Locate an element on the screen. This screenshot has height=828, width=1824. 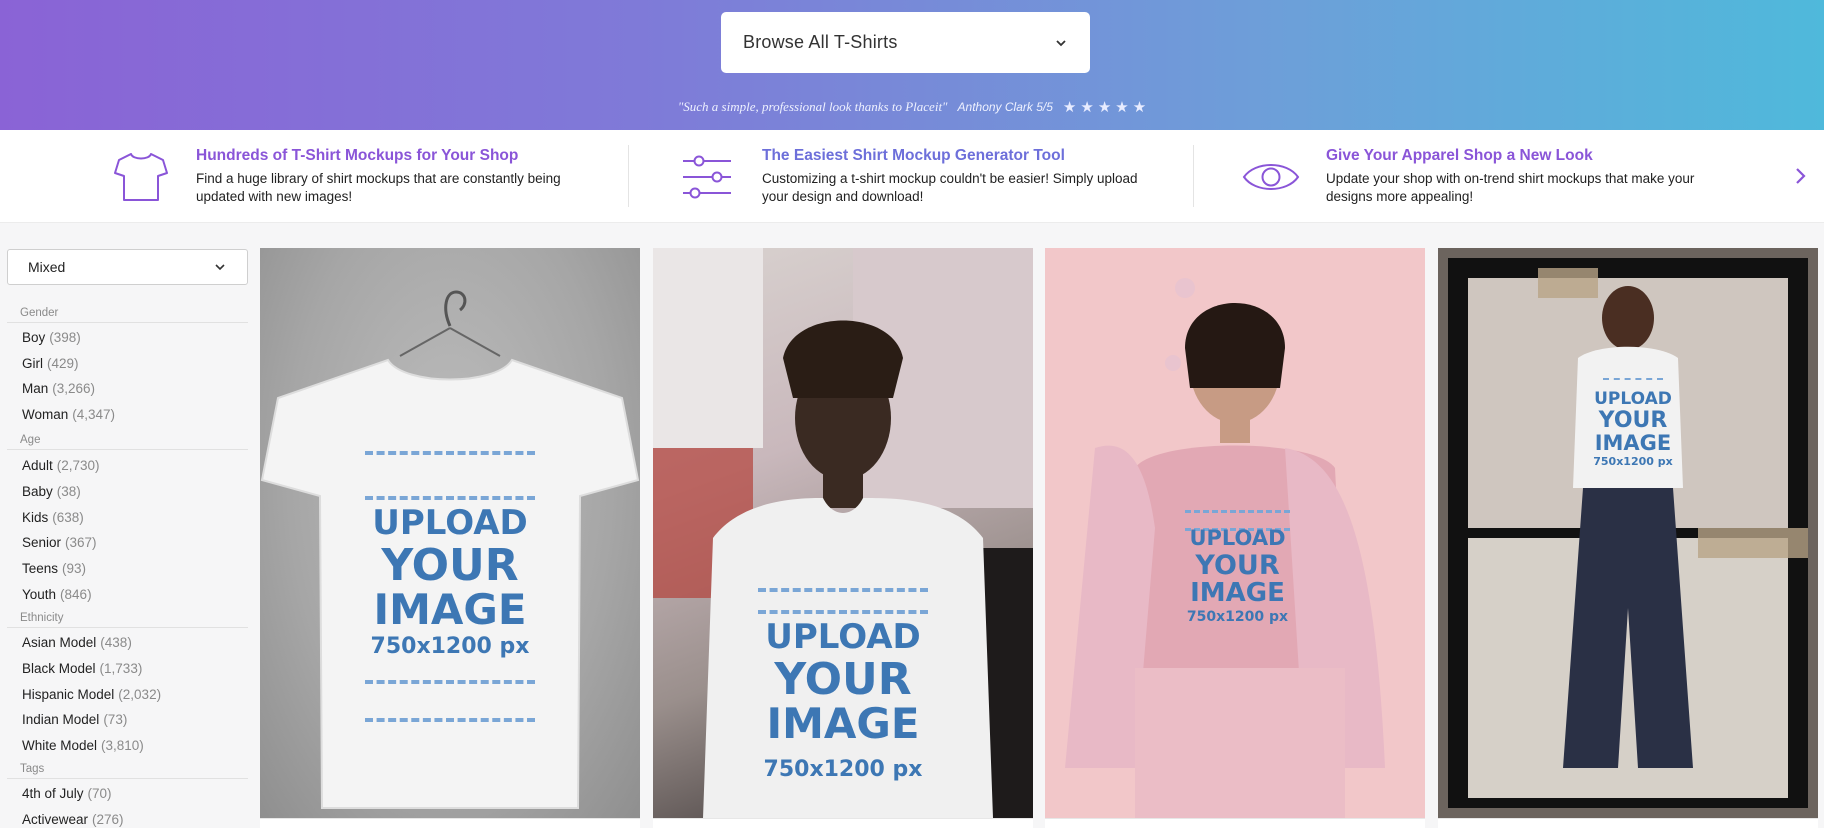
collage-photo-graphic is located at coordinates (1628, 533).